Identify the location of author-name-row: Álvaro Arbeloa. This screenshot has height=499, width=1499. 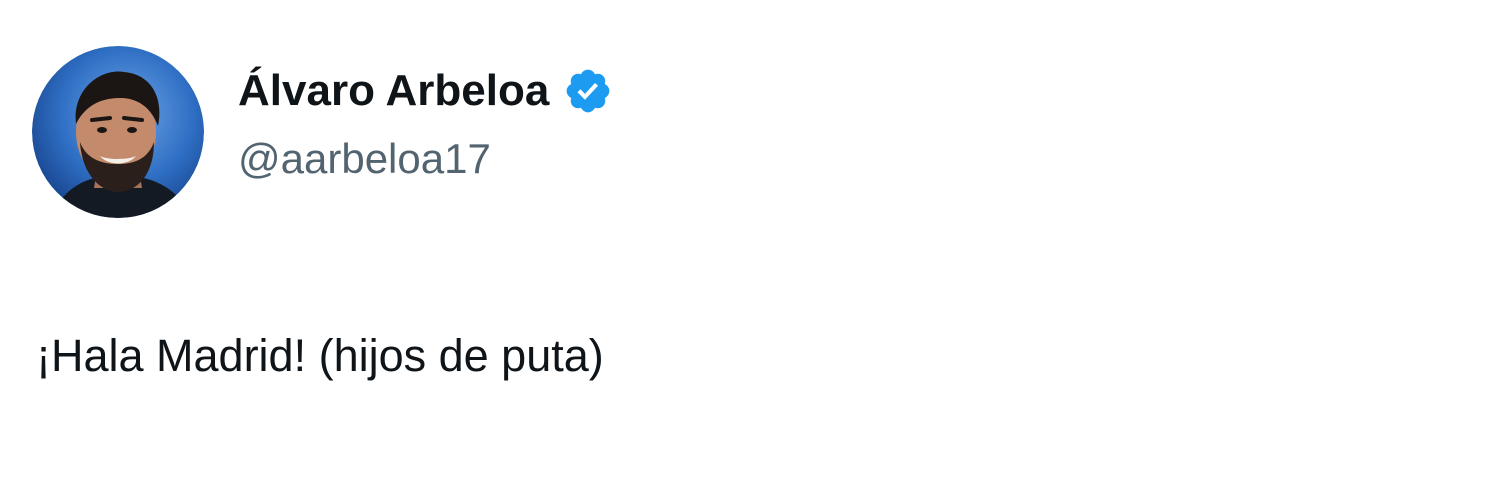
(425, 91).